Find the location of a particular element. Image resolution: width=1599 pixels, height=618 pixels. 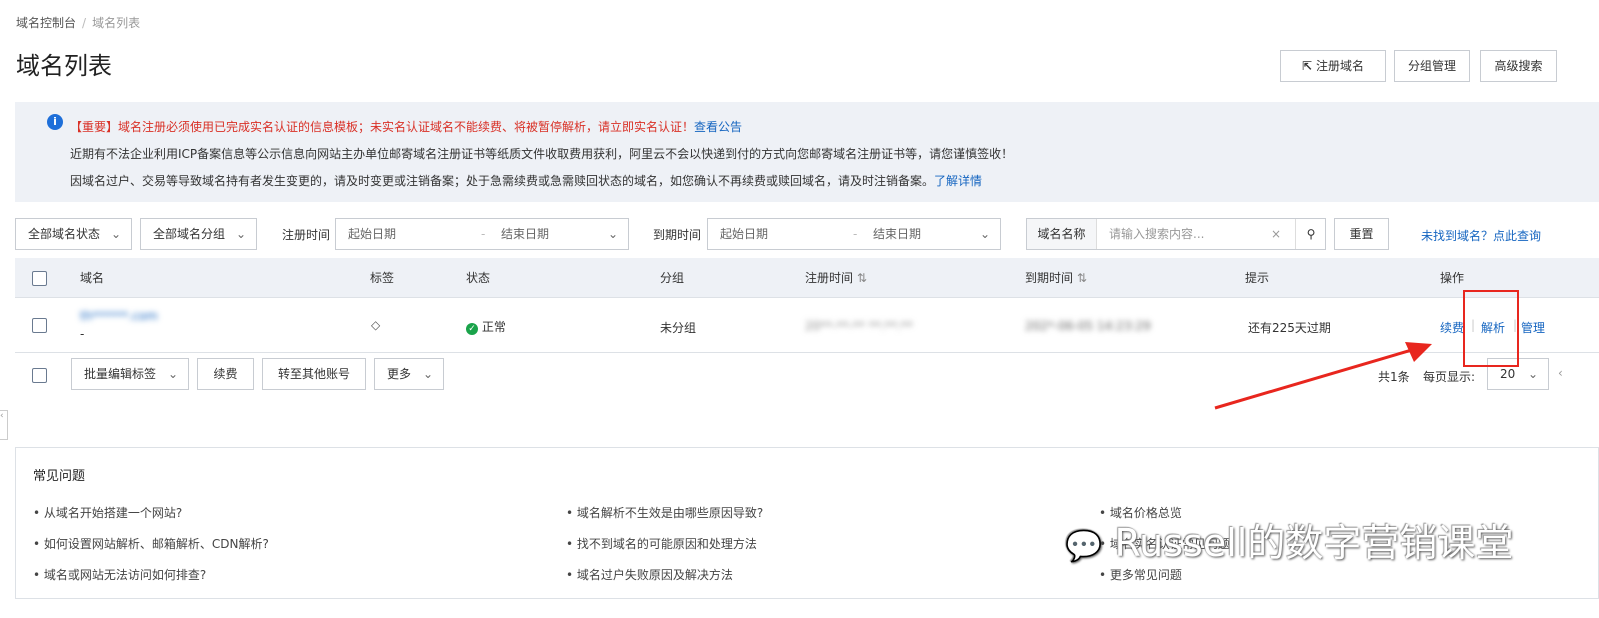

col-hint: 提示 is located at coordinates (1257, 278).